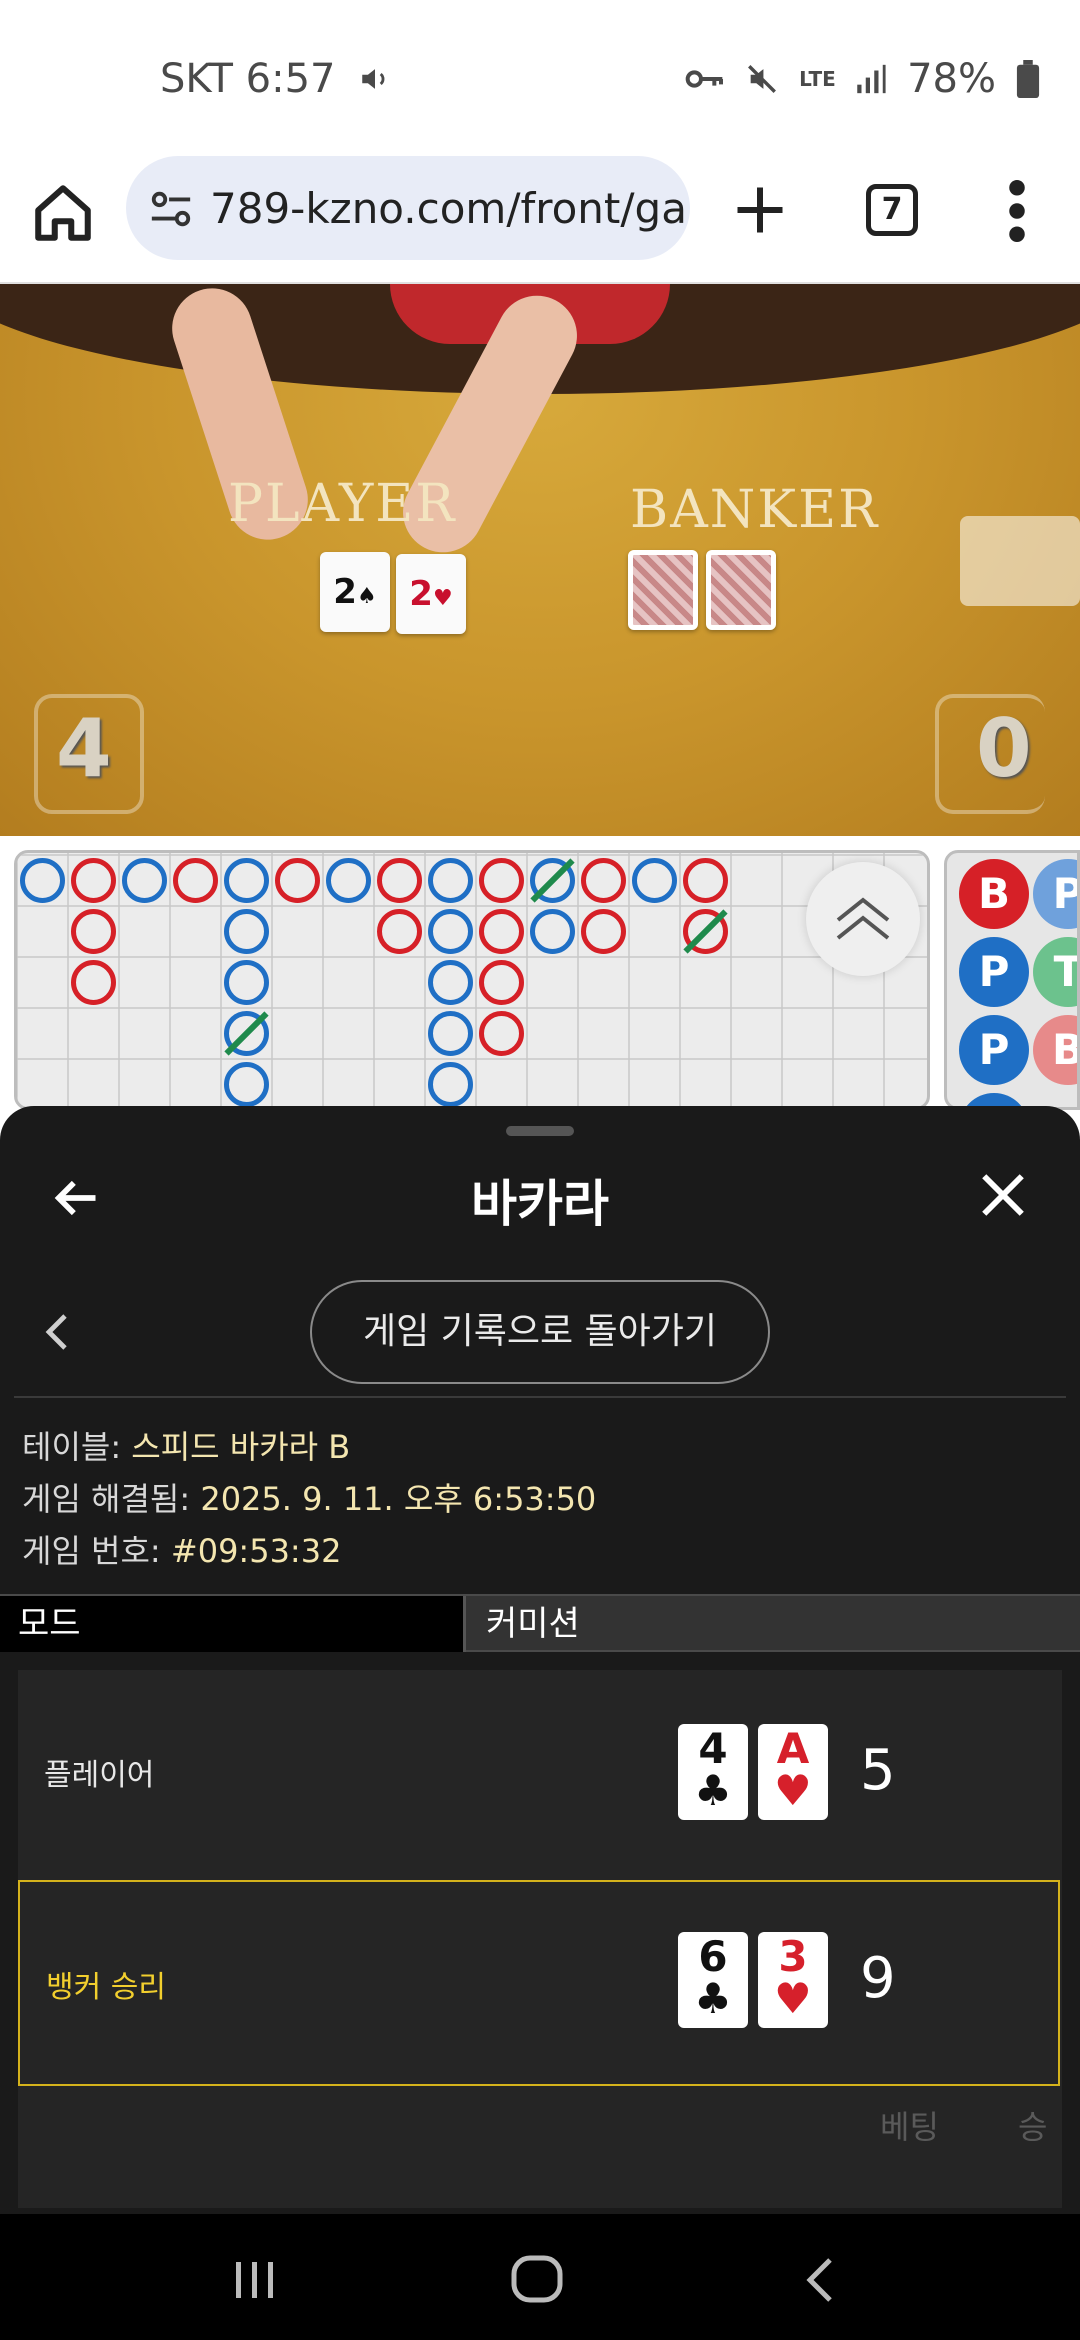 This screenshot has width=1080, height=2340. I want to click on video-card-suit: ♠, so click(366, 596).